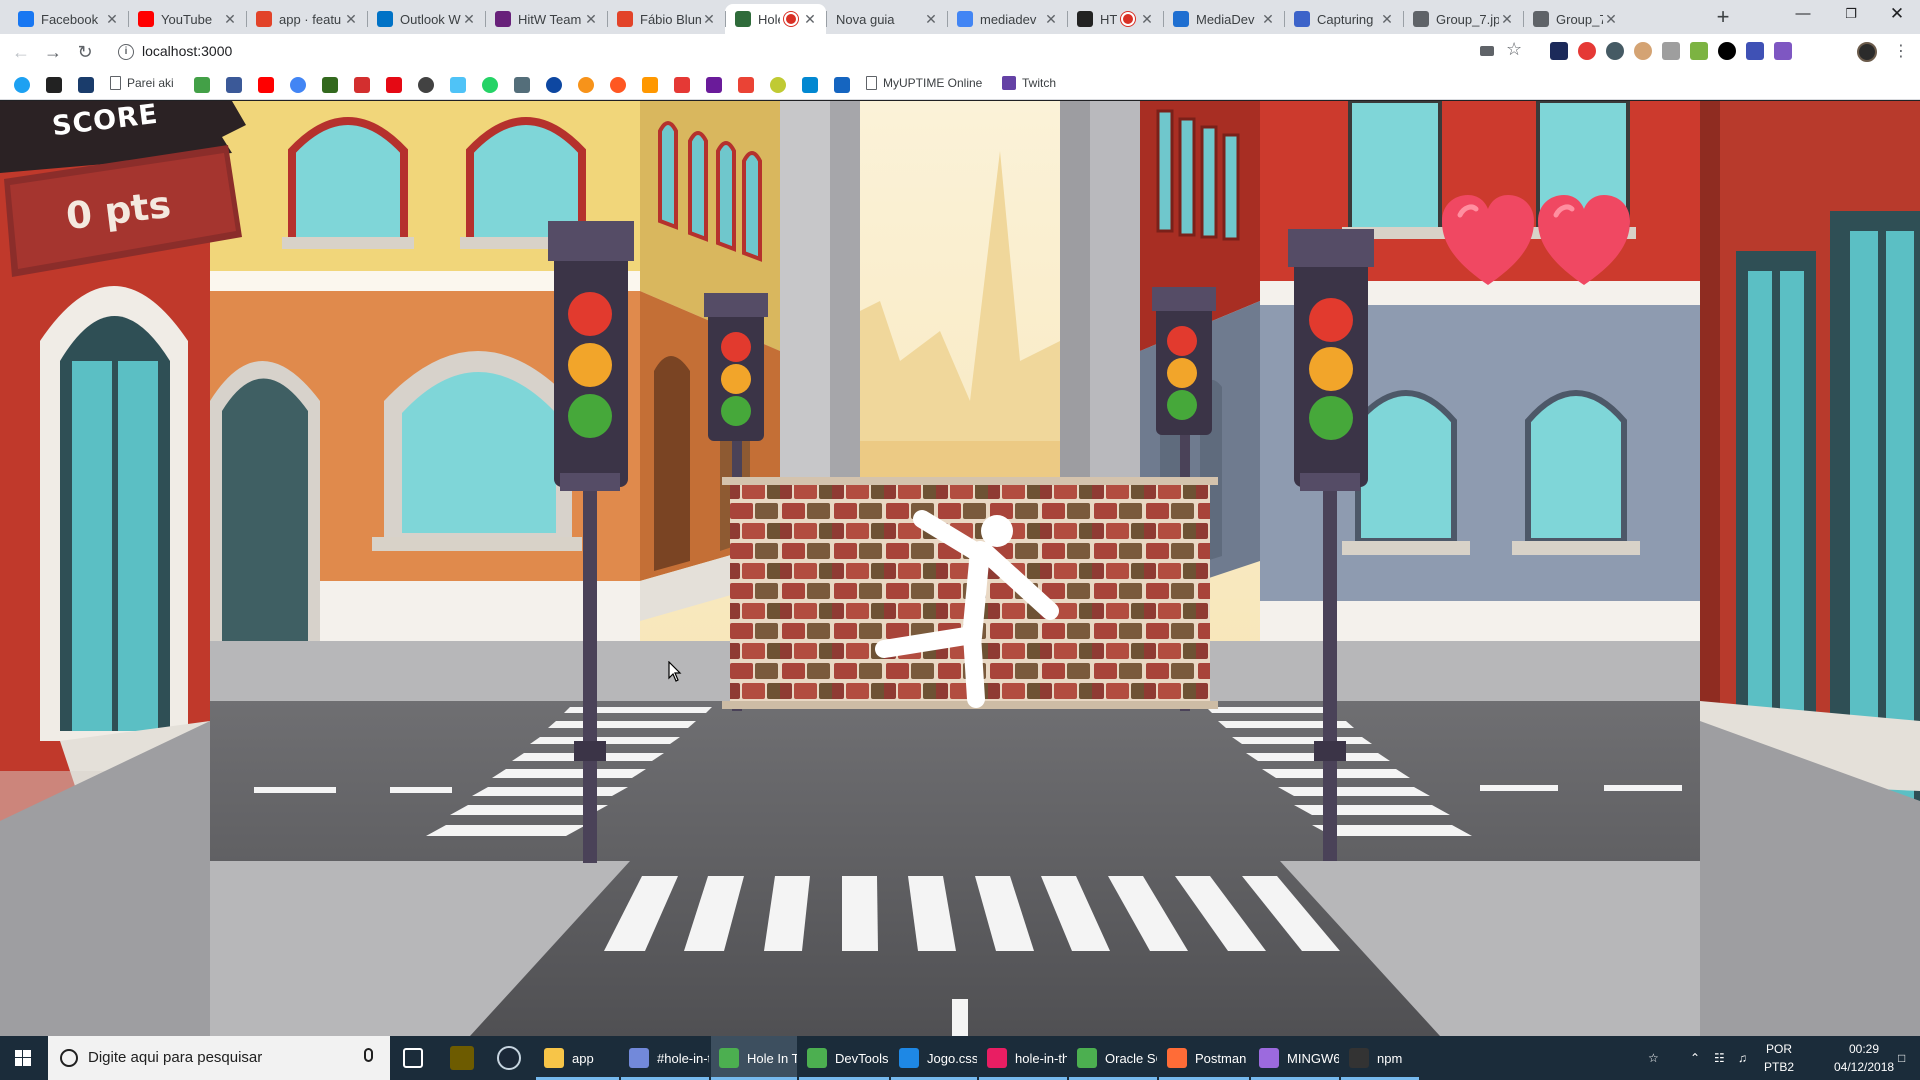  I want to click on browser-tab: Nova guia ✕, so click(886, 19).